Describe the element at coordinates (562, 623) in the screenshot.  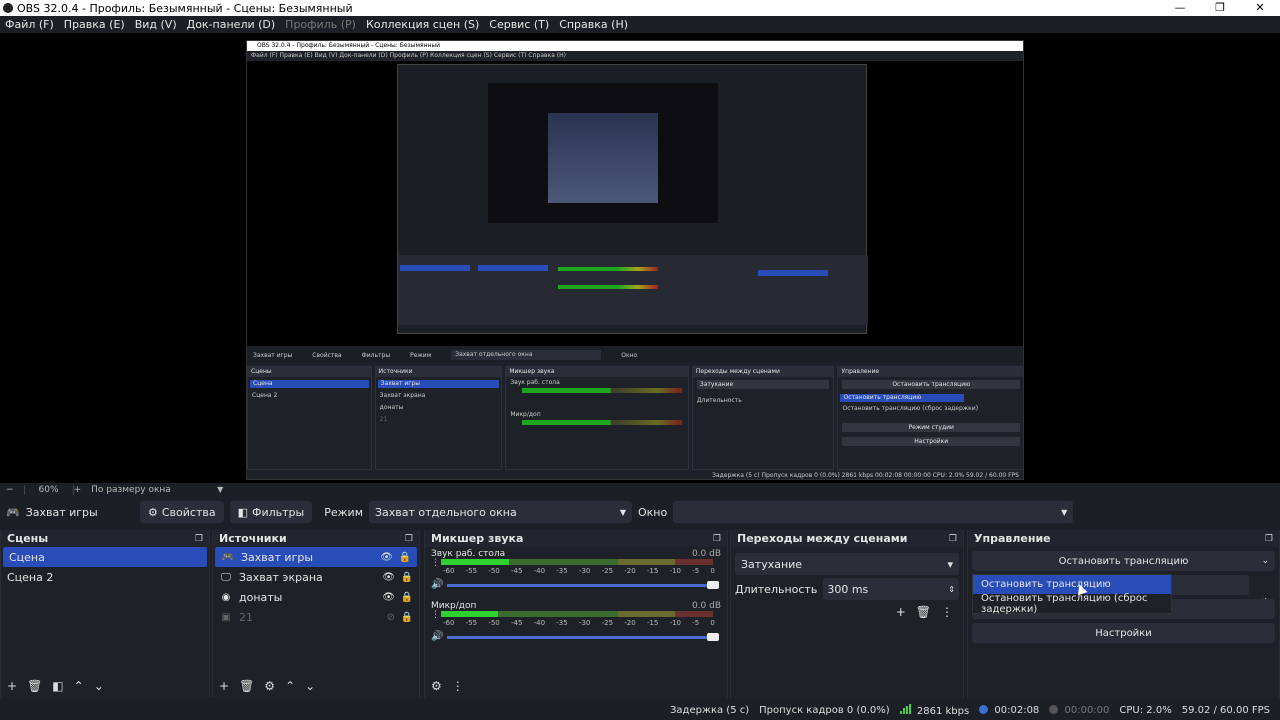
I see `scale-tick: -35` at that location.